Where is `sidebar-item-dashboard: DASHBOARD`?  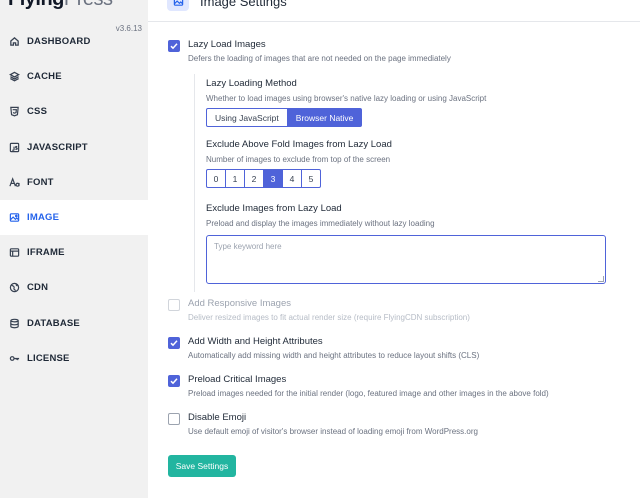
sidebar-item-dashboard: DASHBOARD is located at coordinates (74, 41).